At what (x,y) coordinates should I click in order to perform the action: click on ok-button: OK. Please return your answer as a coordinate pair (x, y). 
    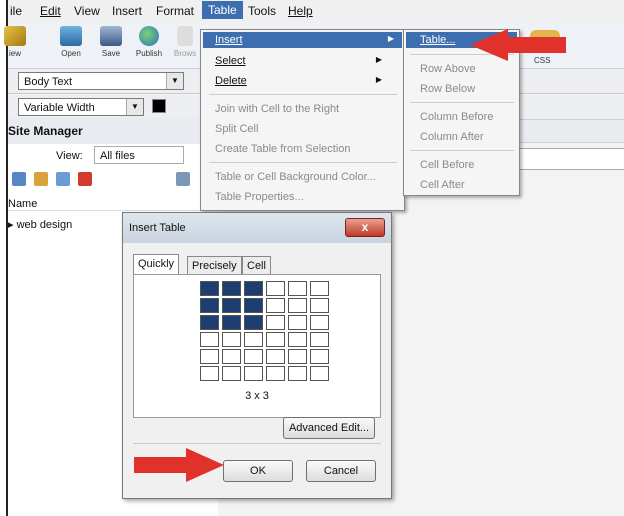
    Looking at the image, I should click on (258, 471).